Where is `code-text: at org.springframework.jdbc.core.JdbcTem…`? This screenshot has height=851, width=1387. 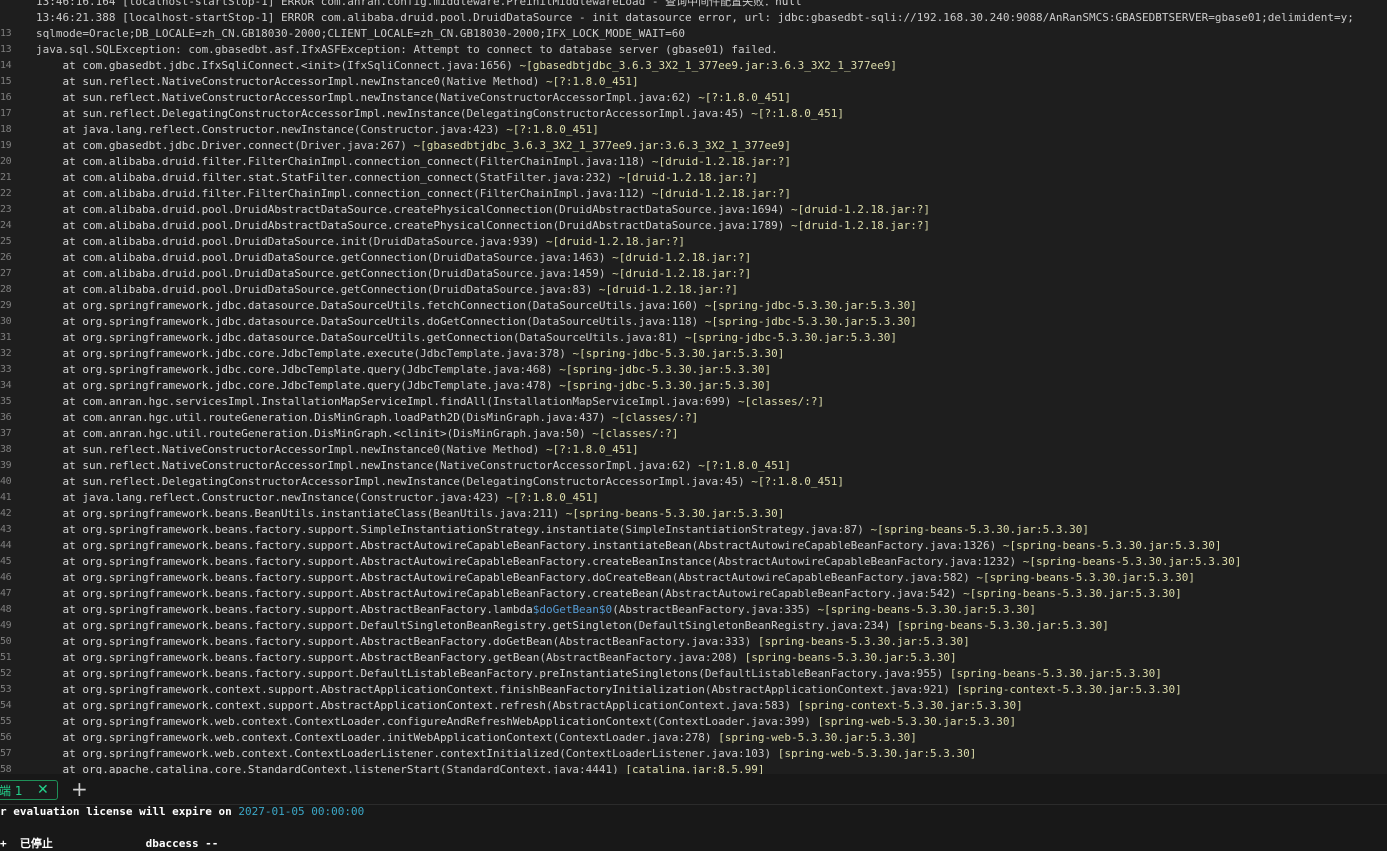
code-text: at org.springframework.jdbc.core.JdbcTem… is located at coordinates (403, 370).